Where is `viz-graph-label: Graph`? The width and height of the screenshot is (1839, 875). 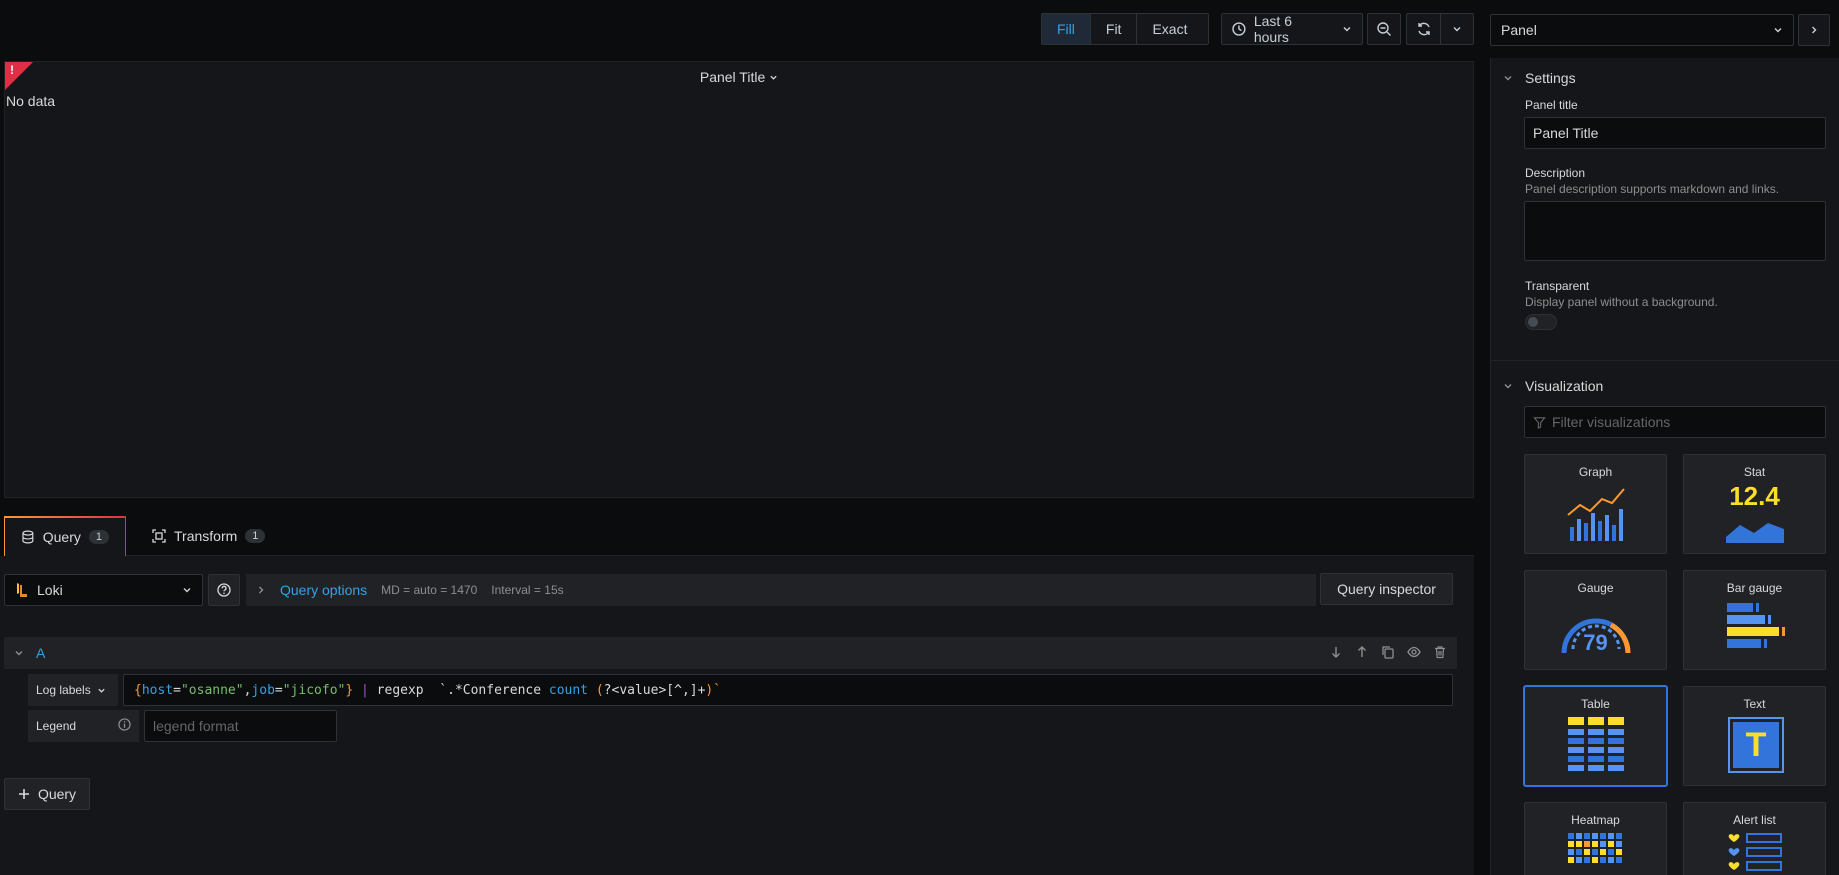 viz-graph-label: Graph is located at coordinates (1595, 472).